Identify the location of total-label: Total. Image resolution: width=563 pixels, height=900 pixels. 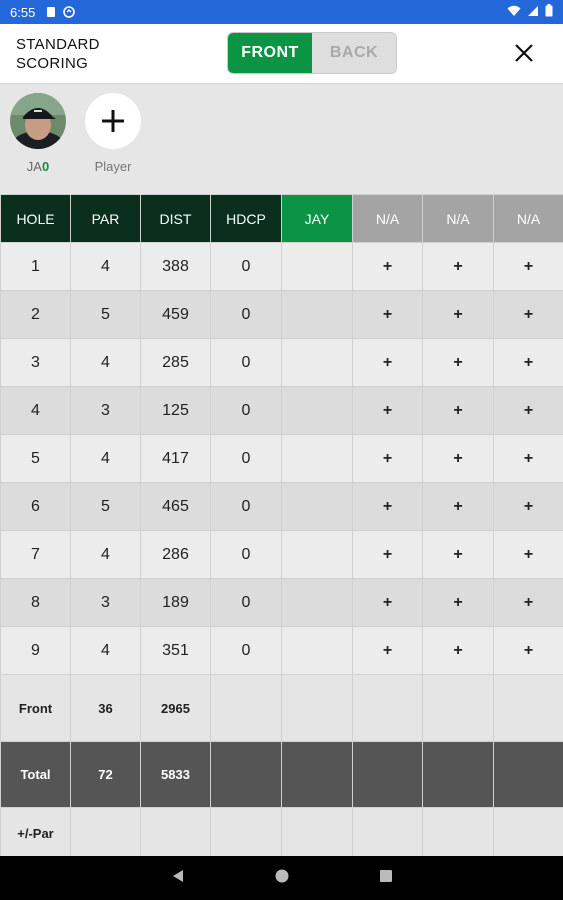
(35, 774).